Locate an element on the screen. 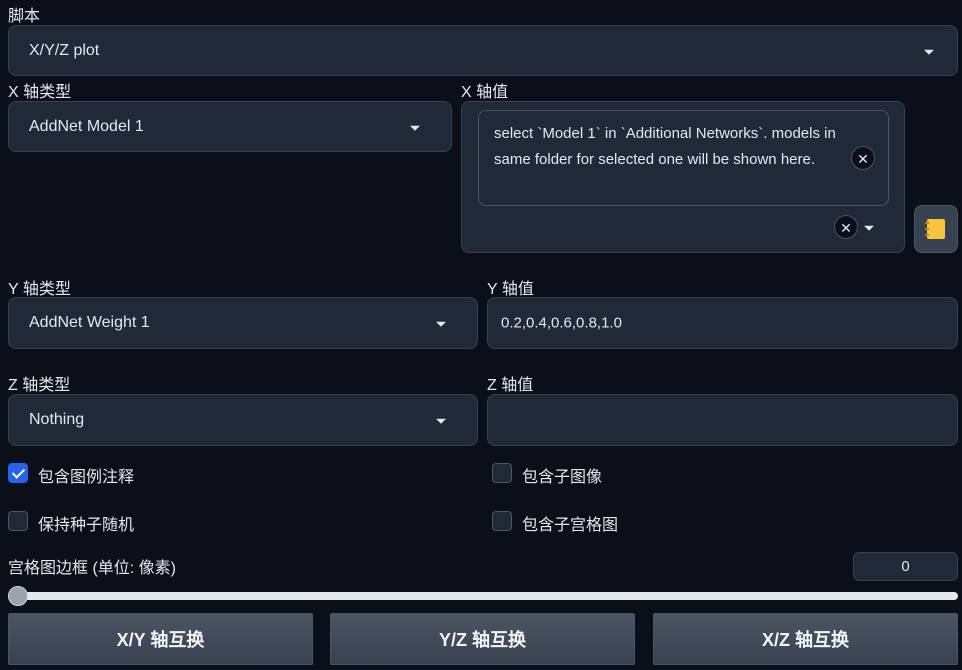  z-axis-type-label: Z 轴类型 is located at coordinates (39, 385).